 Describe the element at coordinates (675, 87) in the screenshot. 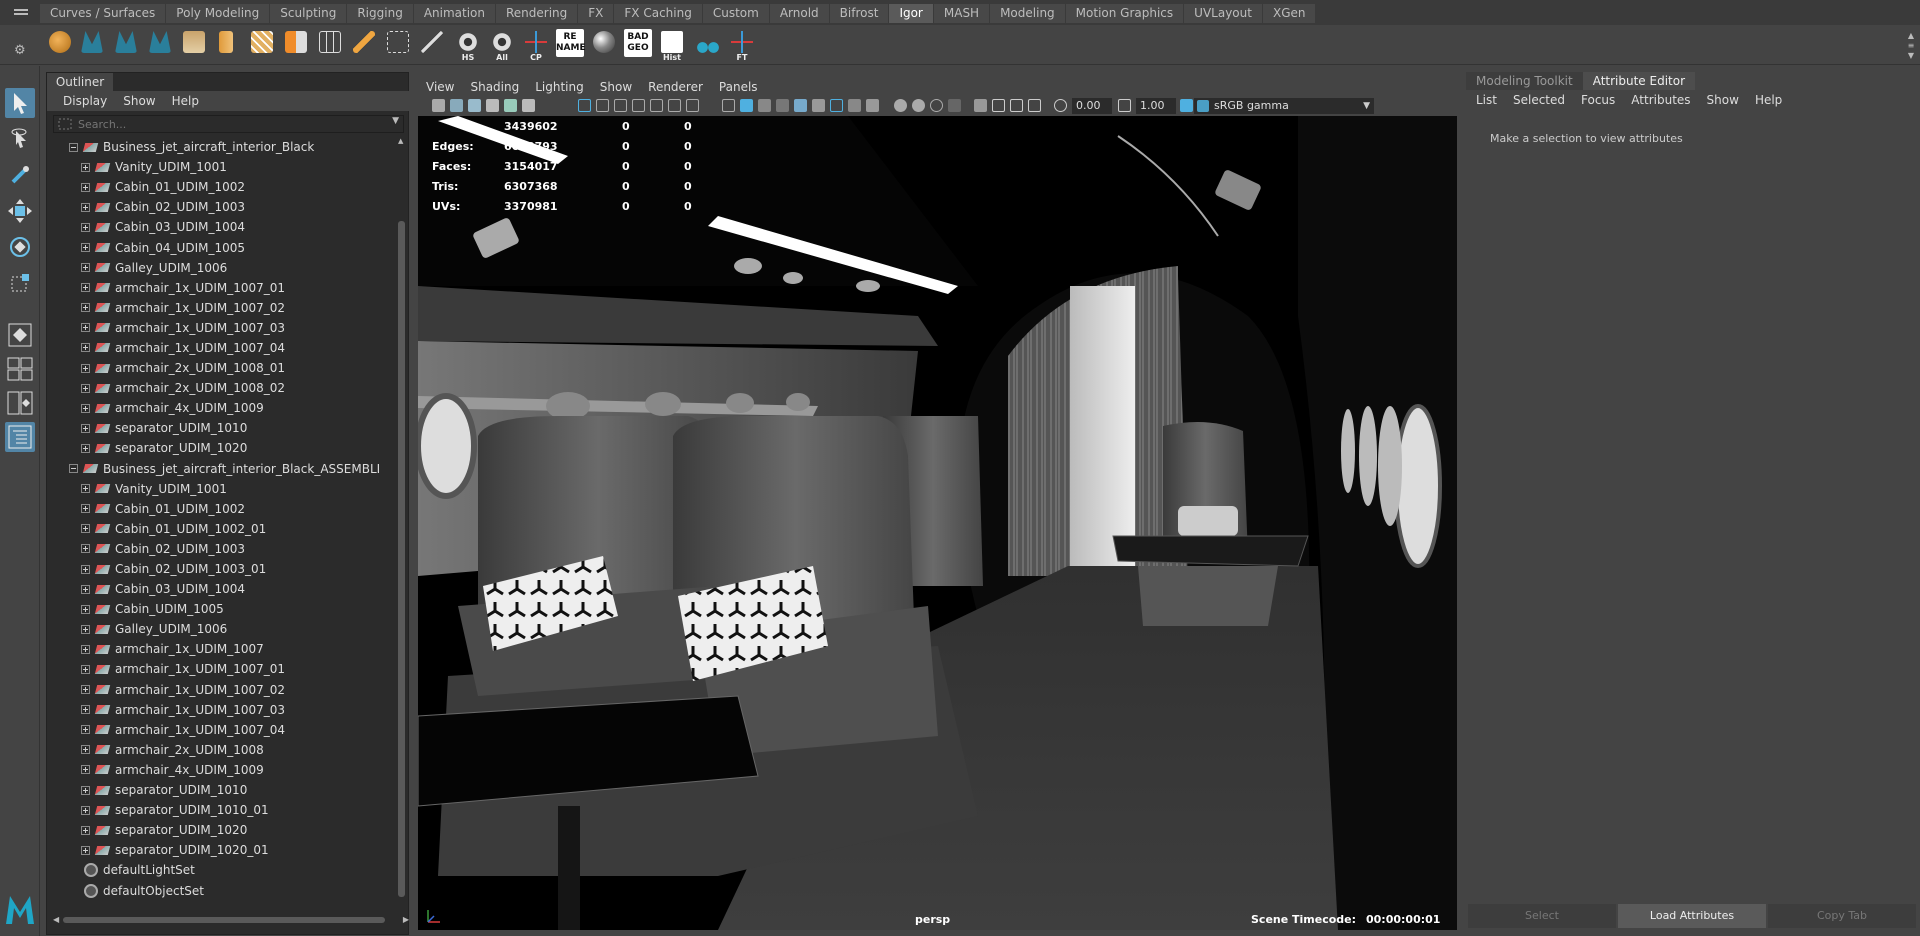

I see `menu-renderer: Renderer` at that location.